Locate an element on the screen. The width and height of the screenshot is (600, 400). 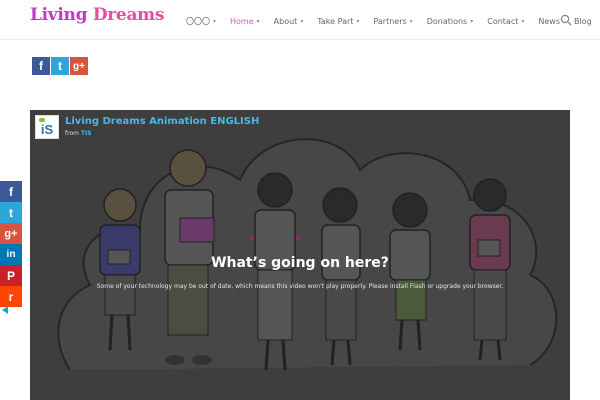
facebook-share-button: f is located at coordinates (41, 66).